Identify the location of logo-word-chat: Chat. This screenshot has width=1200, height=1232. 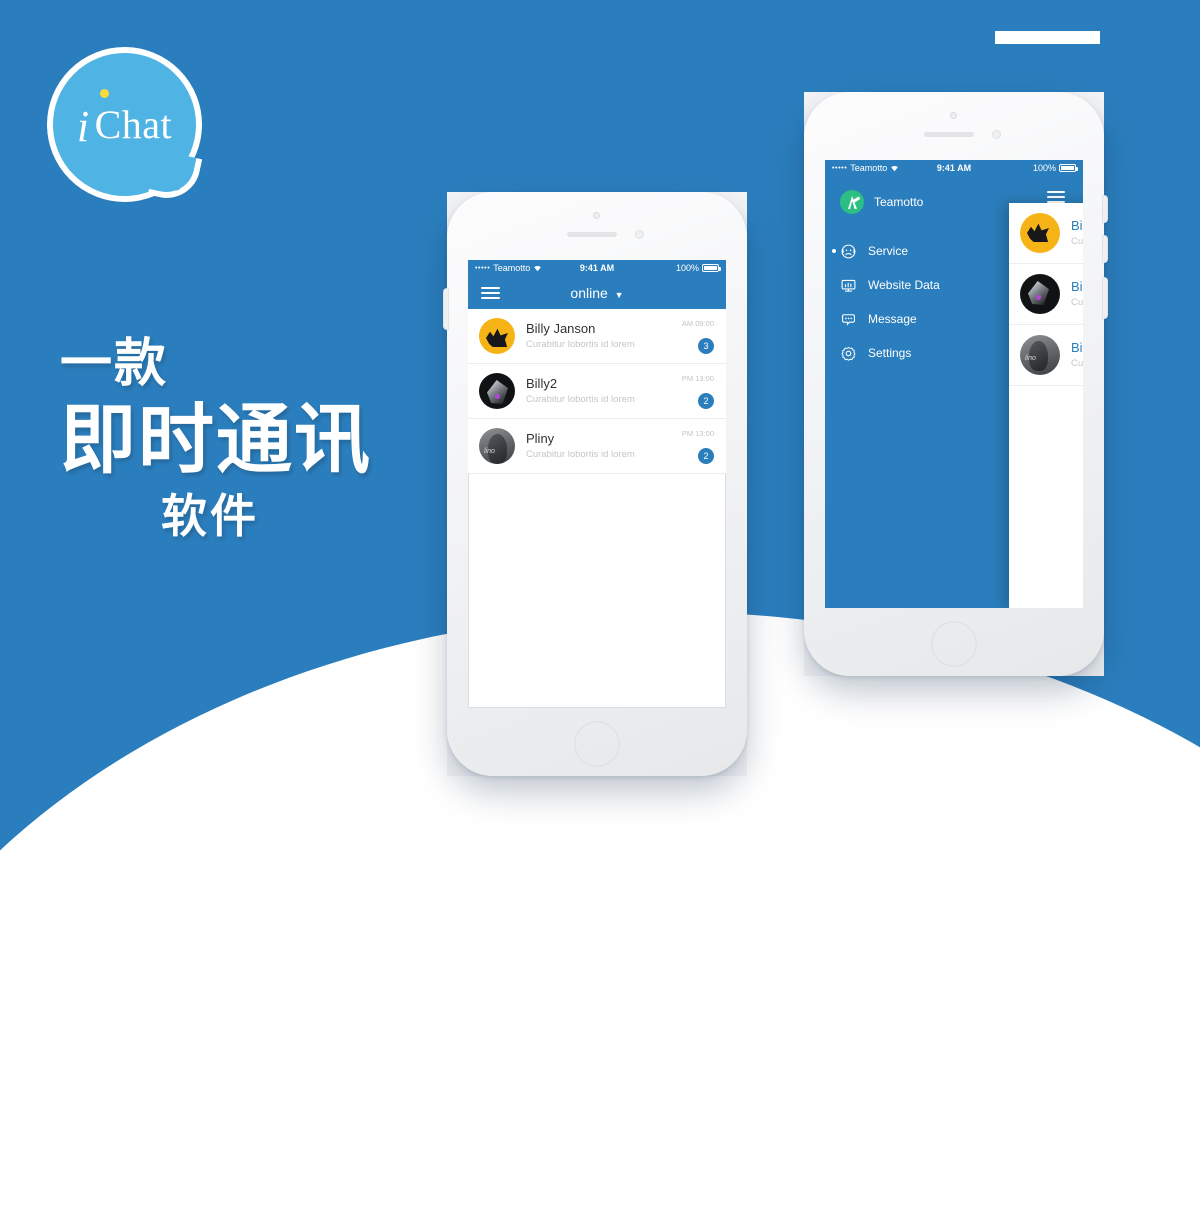
(133, 124).